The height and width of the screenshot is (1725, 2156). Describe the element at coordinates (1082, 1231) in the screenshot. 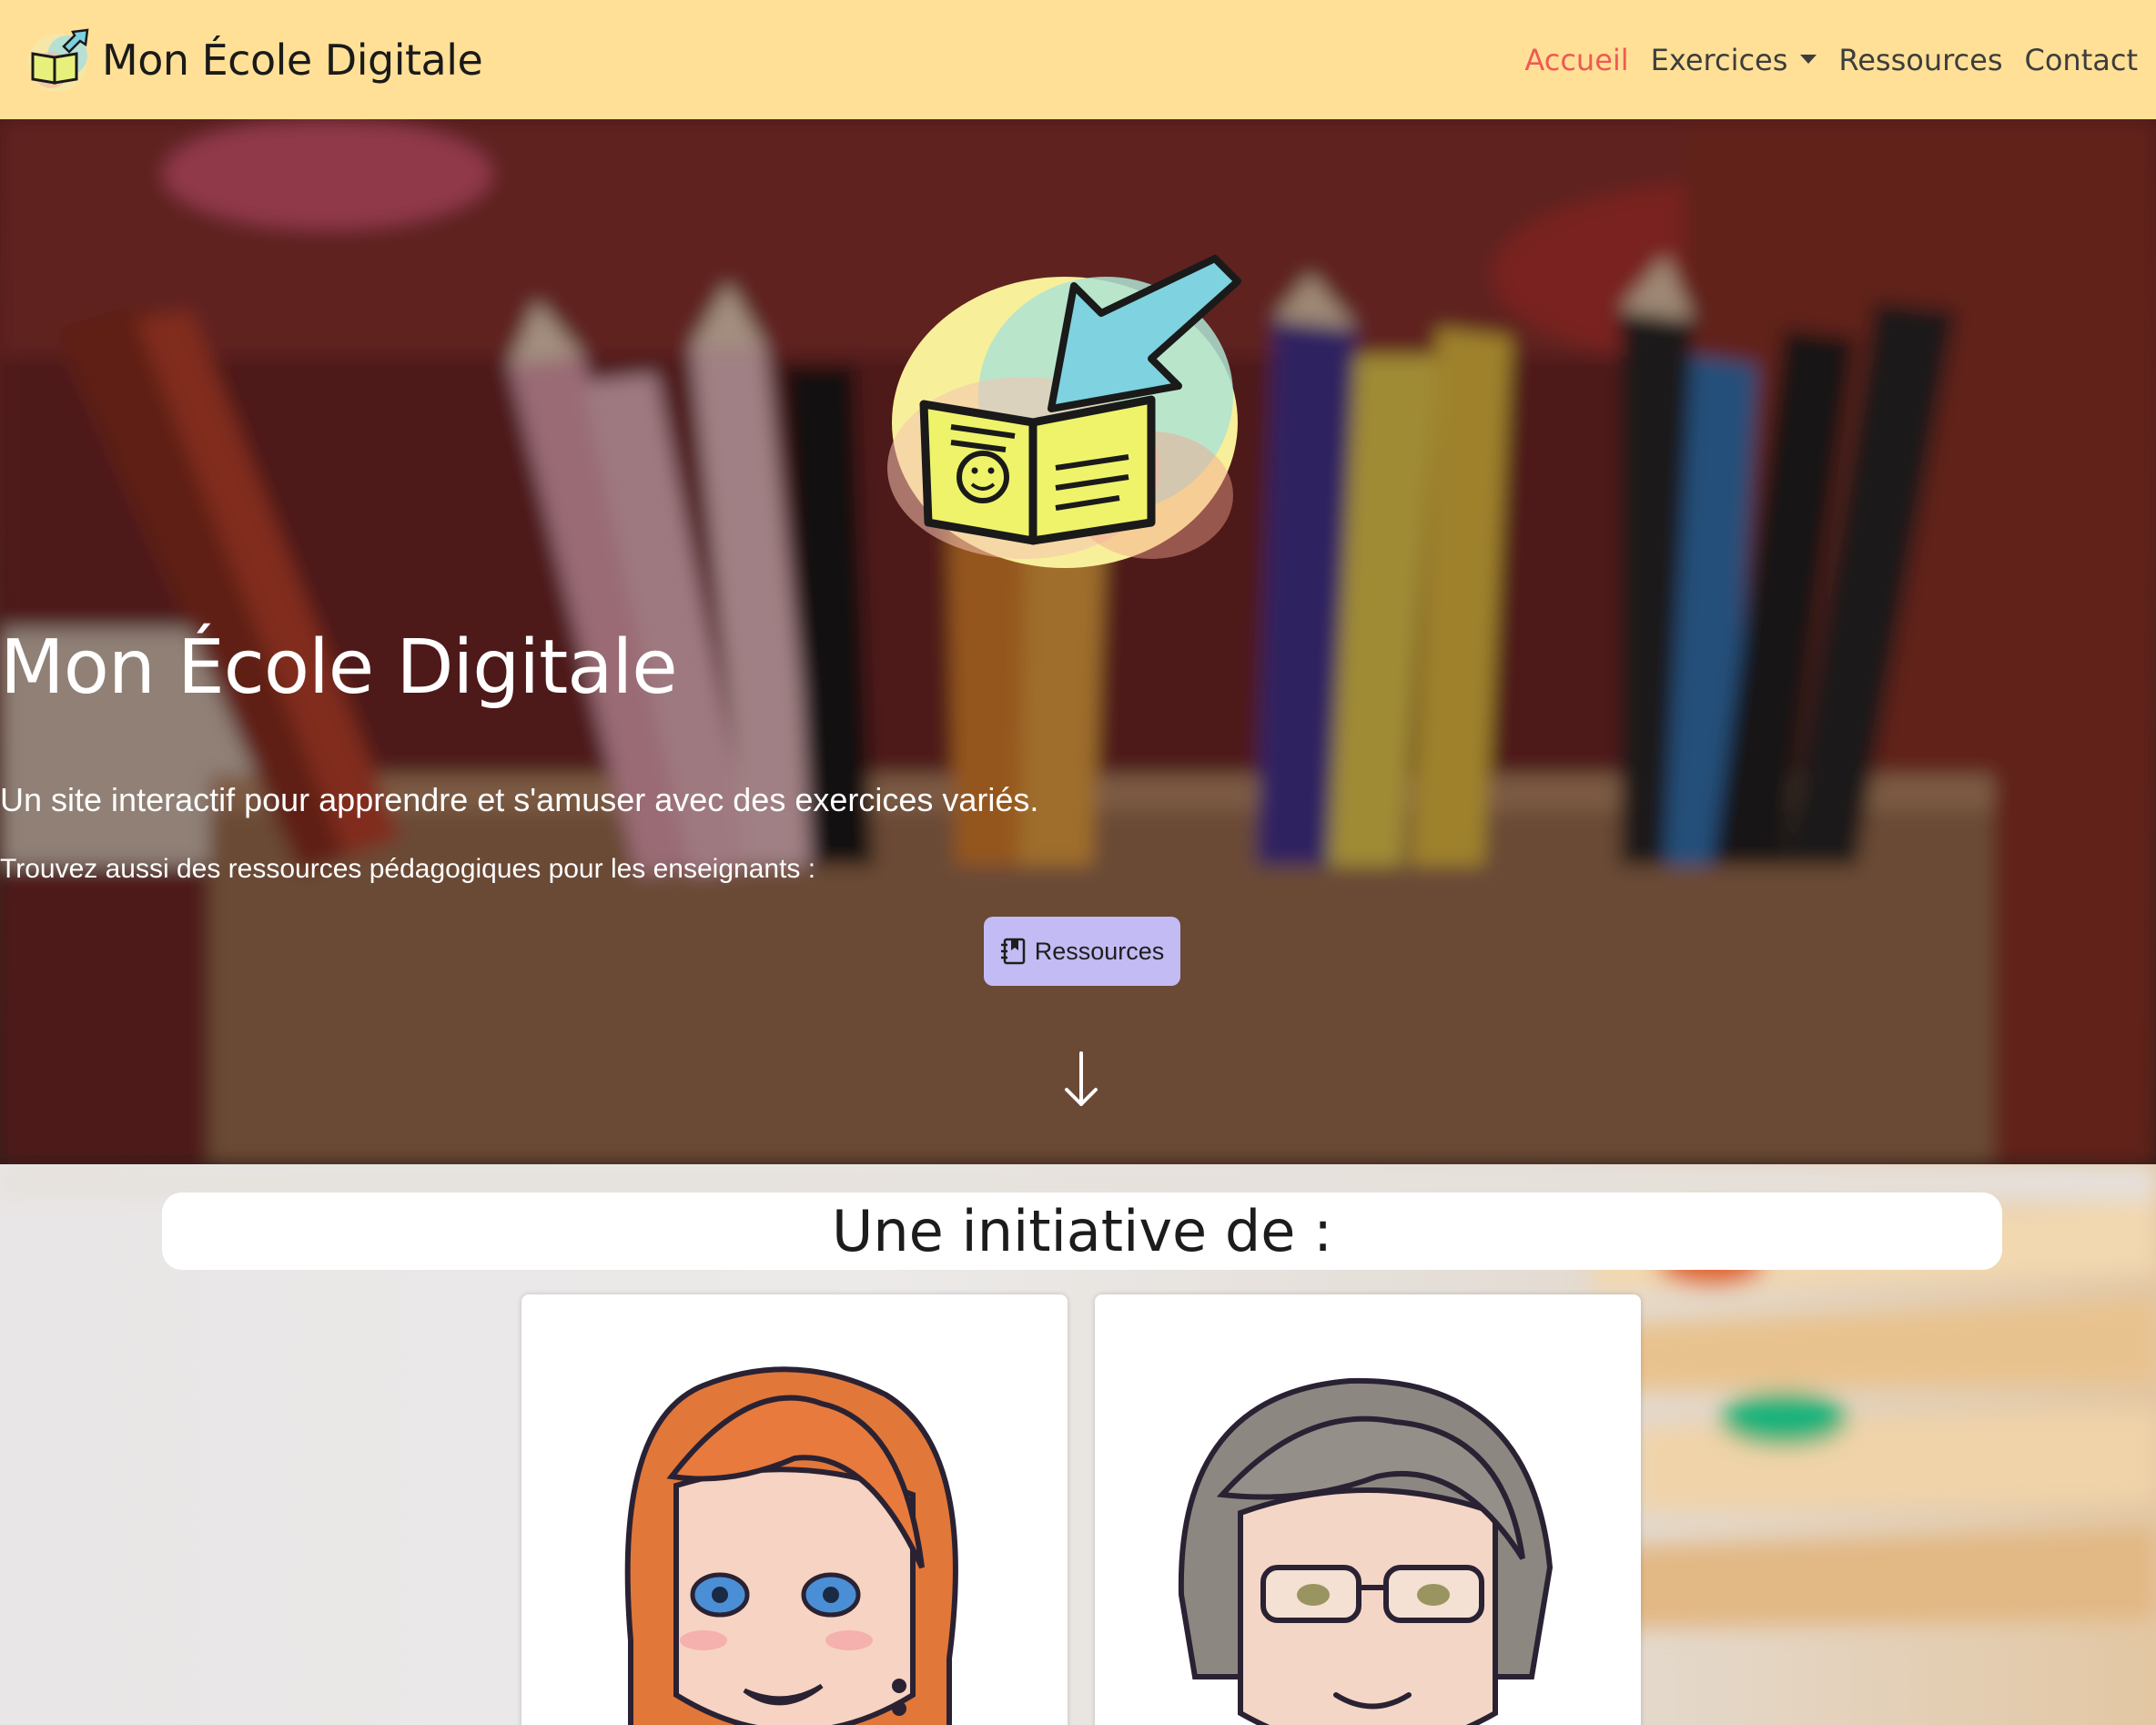

I see `initiative-heading: Une initiative de :` at that location.